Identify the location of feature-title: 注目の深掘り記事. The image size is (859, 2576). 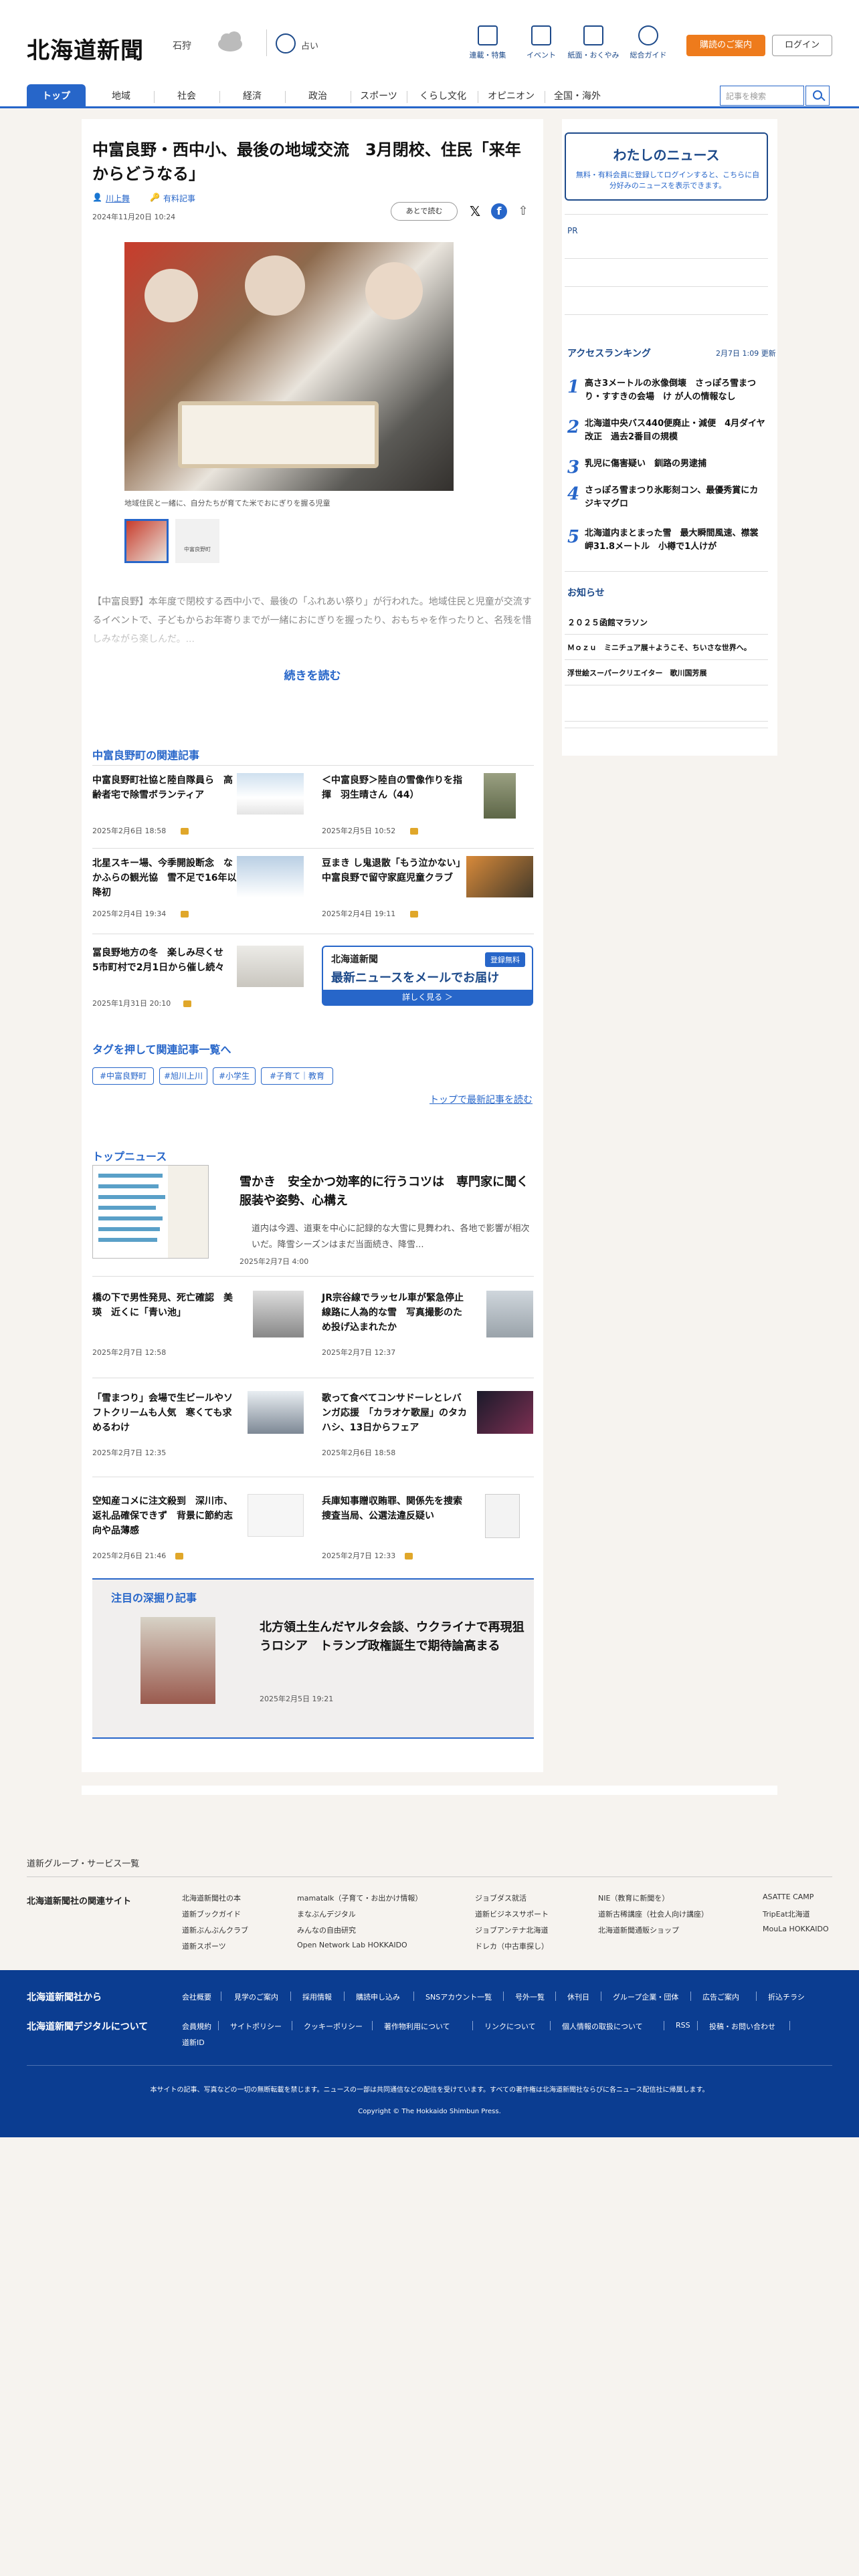
(154, 1597).